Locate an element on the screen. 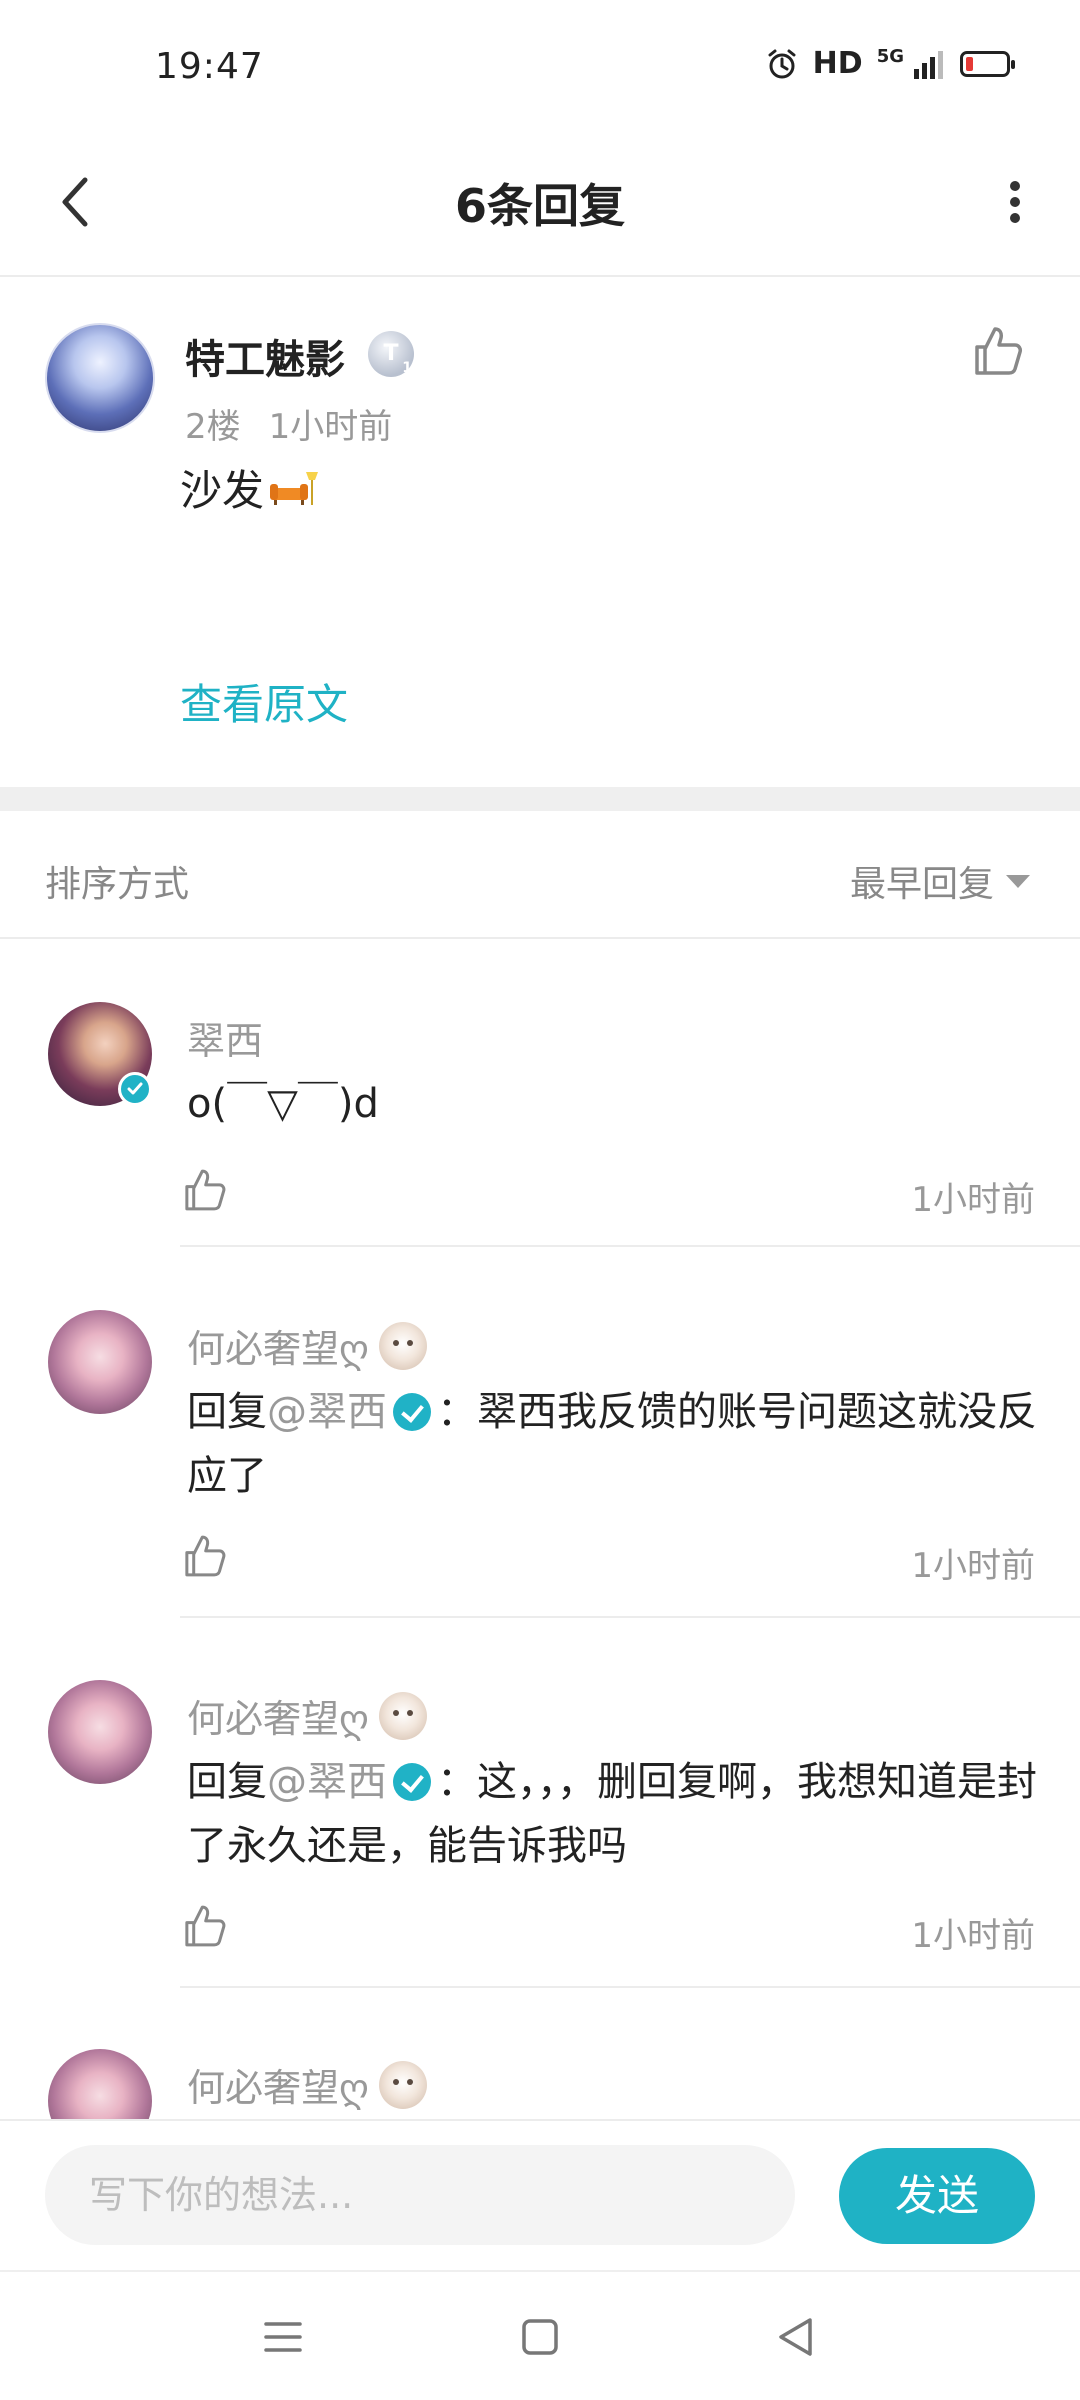  more-options-button is located at coordinates (1015, 202).